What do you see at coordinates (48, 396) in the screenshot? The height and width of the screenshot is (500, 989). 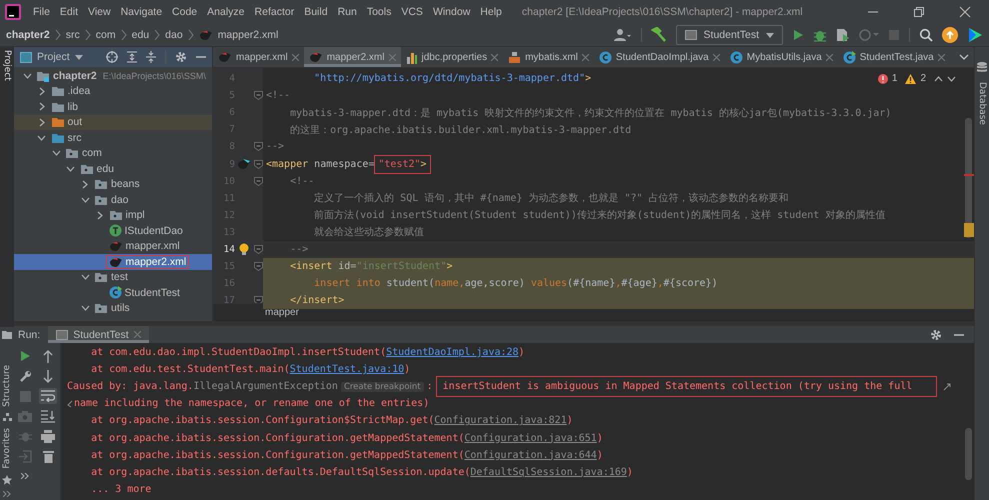 I see `soft-wrap-icon` at bounding box center [48, 396].